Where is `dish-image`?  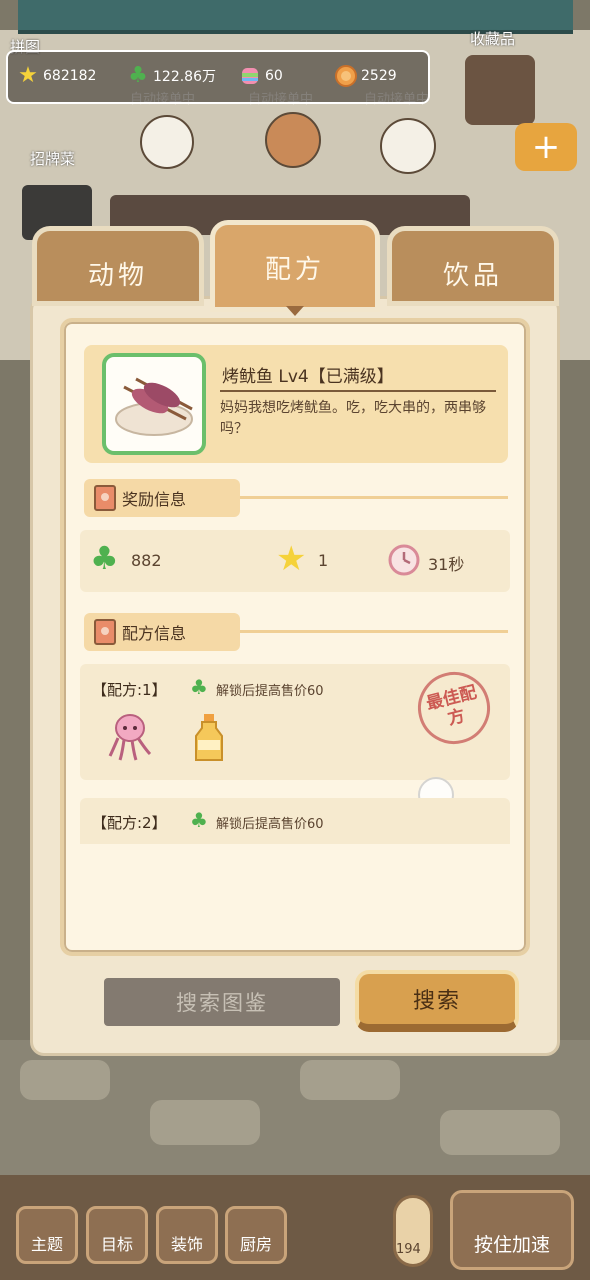
dish-image is located at coordinates (154, 404).